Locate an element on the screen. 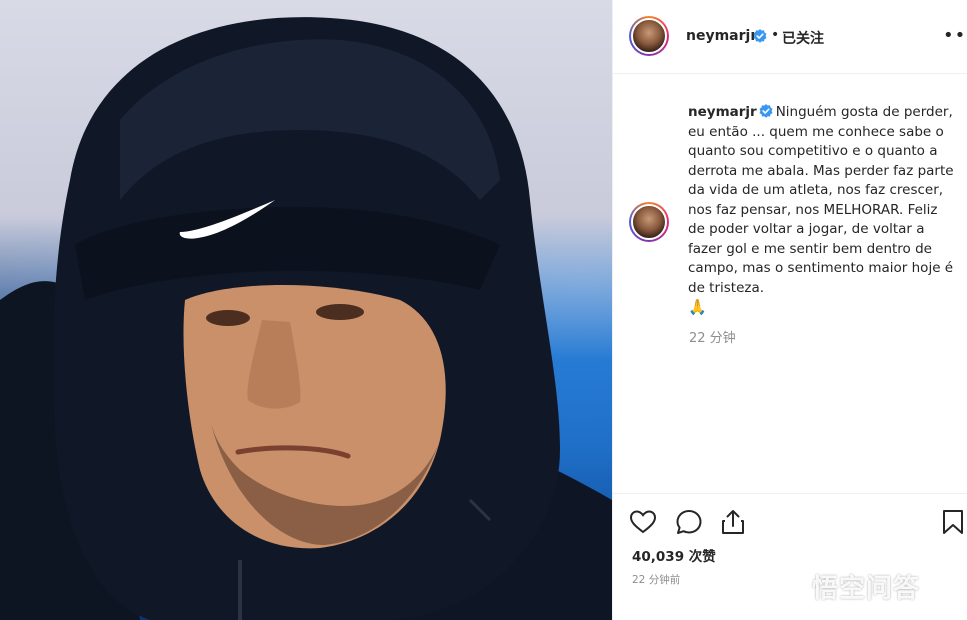 The image size is (967, 620). more-icon: ••• is located at coordinates (955, 35).